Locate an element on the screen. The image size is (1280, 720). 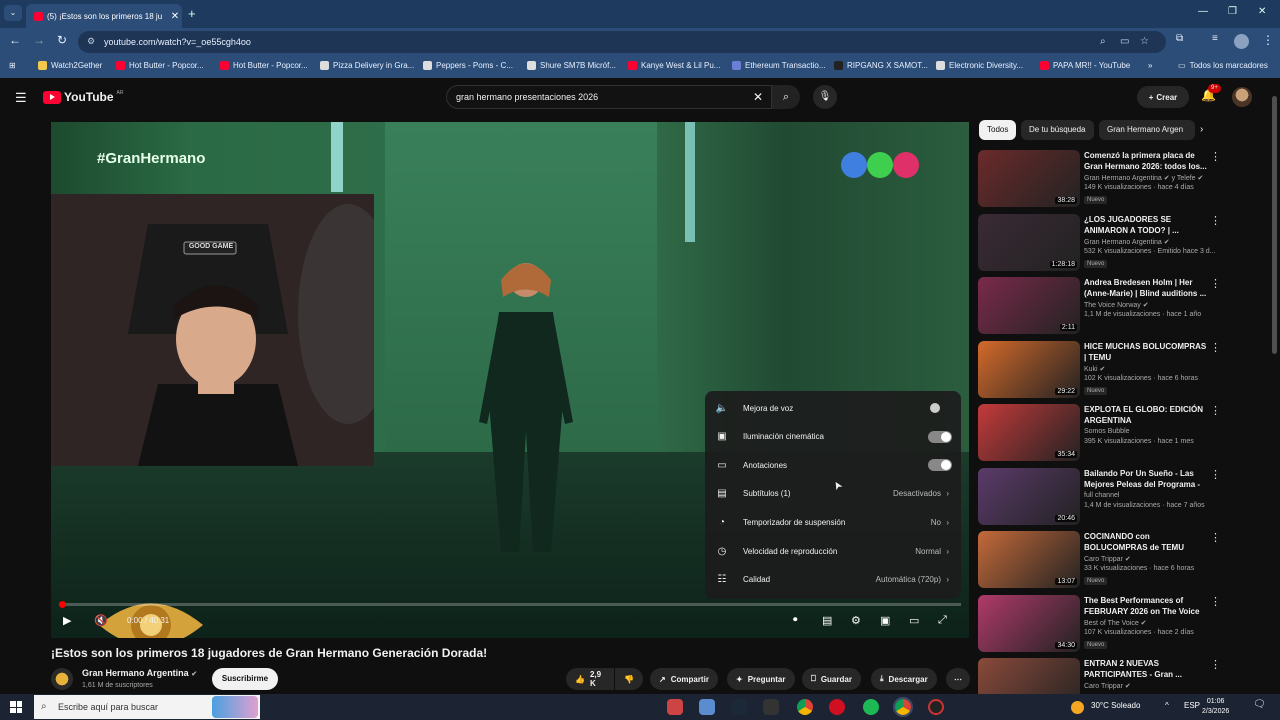
settings-row: ◷ Velocidad de reproducción Normal › is located at coordinates (833, 551).